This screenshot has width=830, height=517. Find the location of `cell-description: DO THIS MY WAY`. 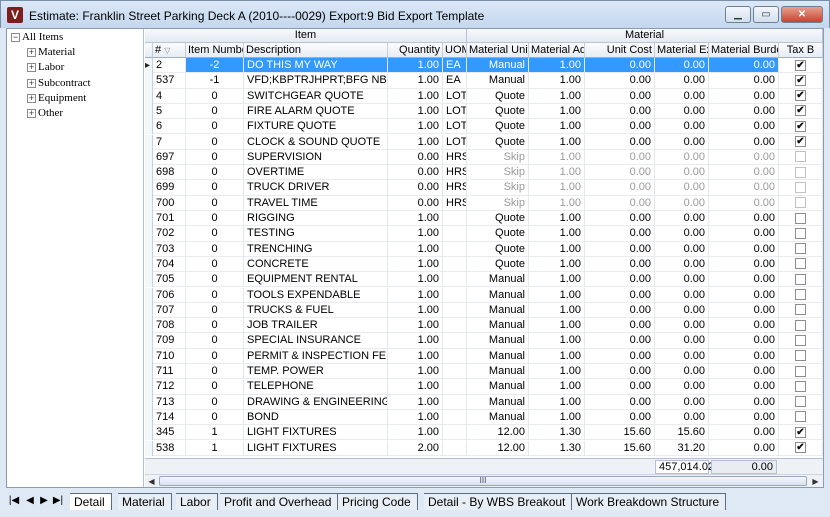

cell-description: DO THIS MY WAY is located at coordinates (316, 66).